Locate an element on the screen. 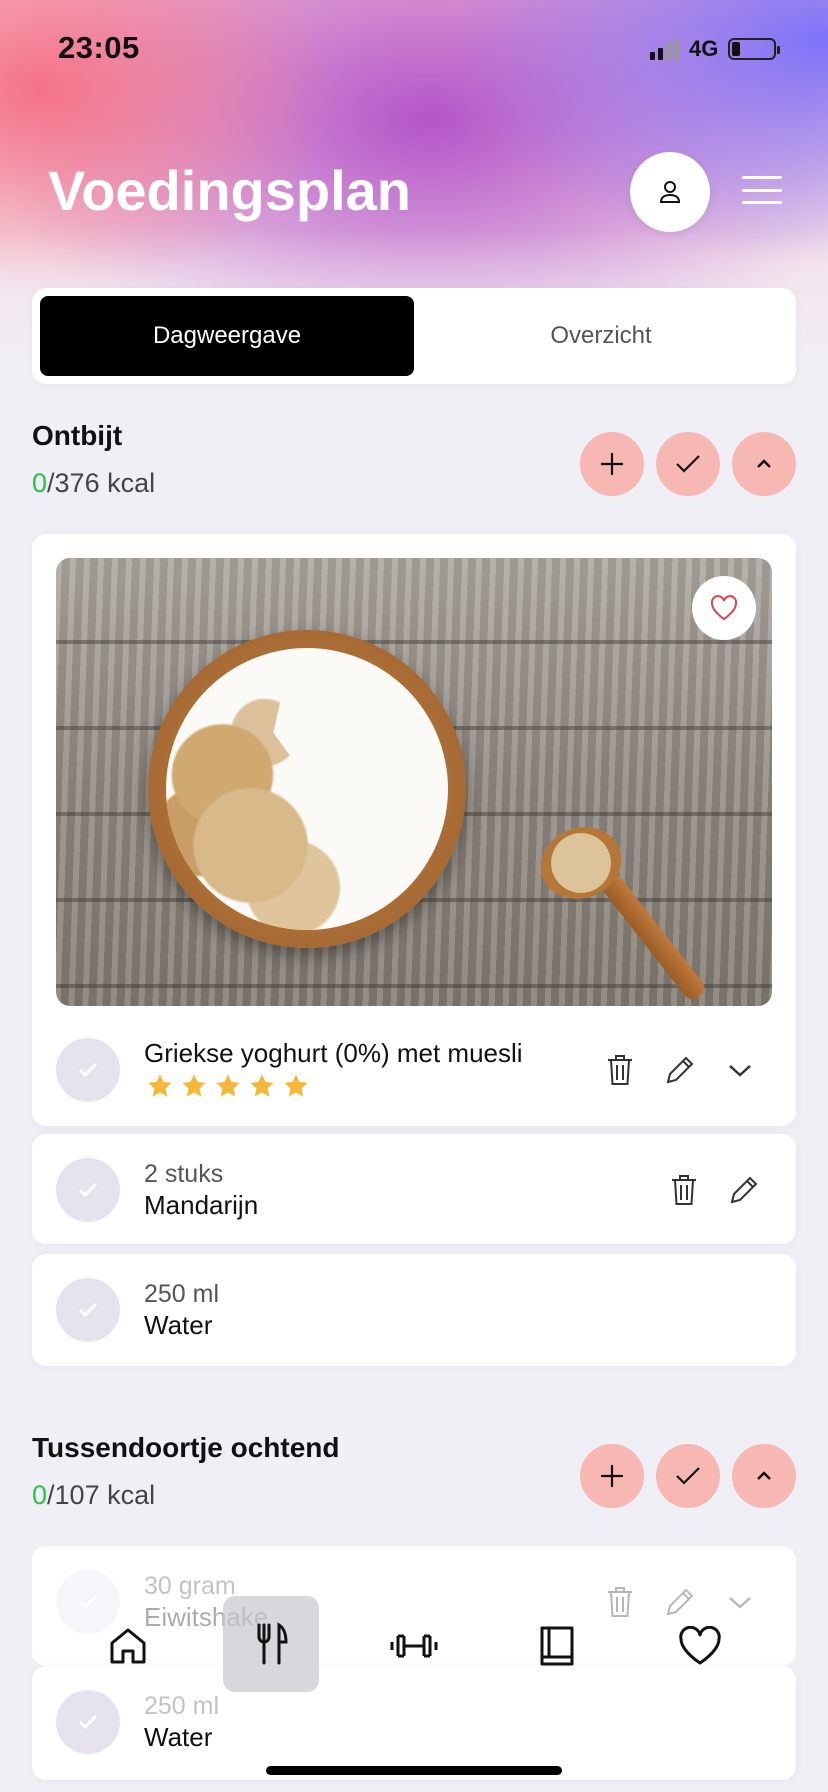 This screenshot has width=828, height=1792. expand-item-button is located at coordinates (740, 1070).